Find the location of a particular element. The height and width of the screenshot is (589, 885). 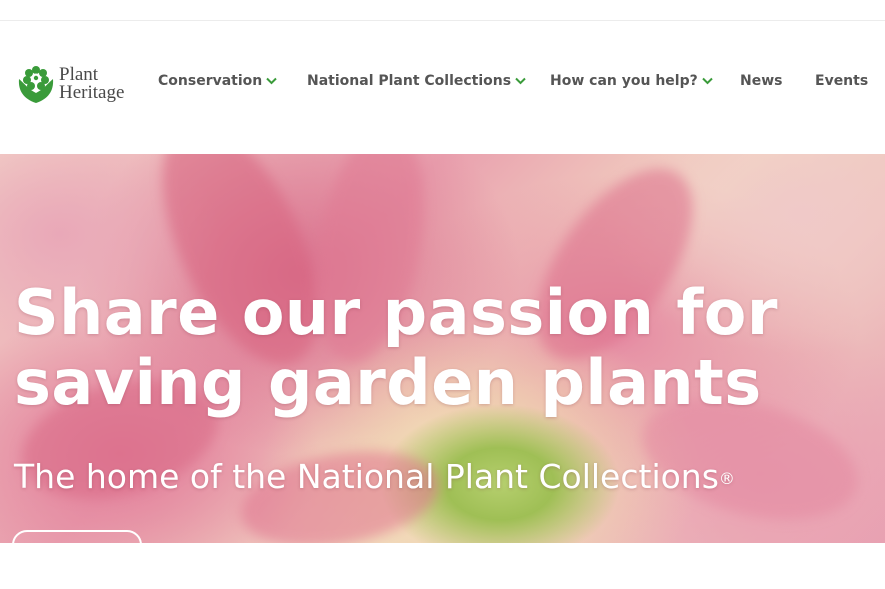

nav-item-national-plant-collections: National Plant Collections is located at coordinates (416, 81).